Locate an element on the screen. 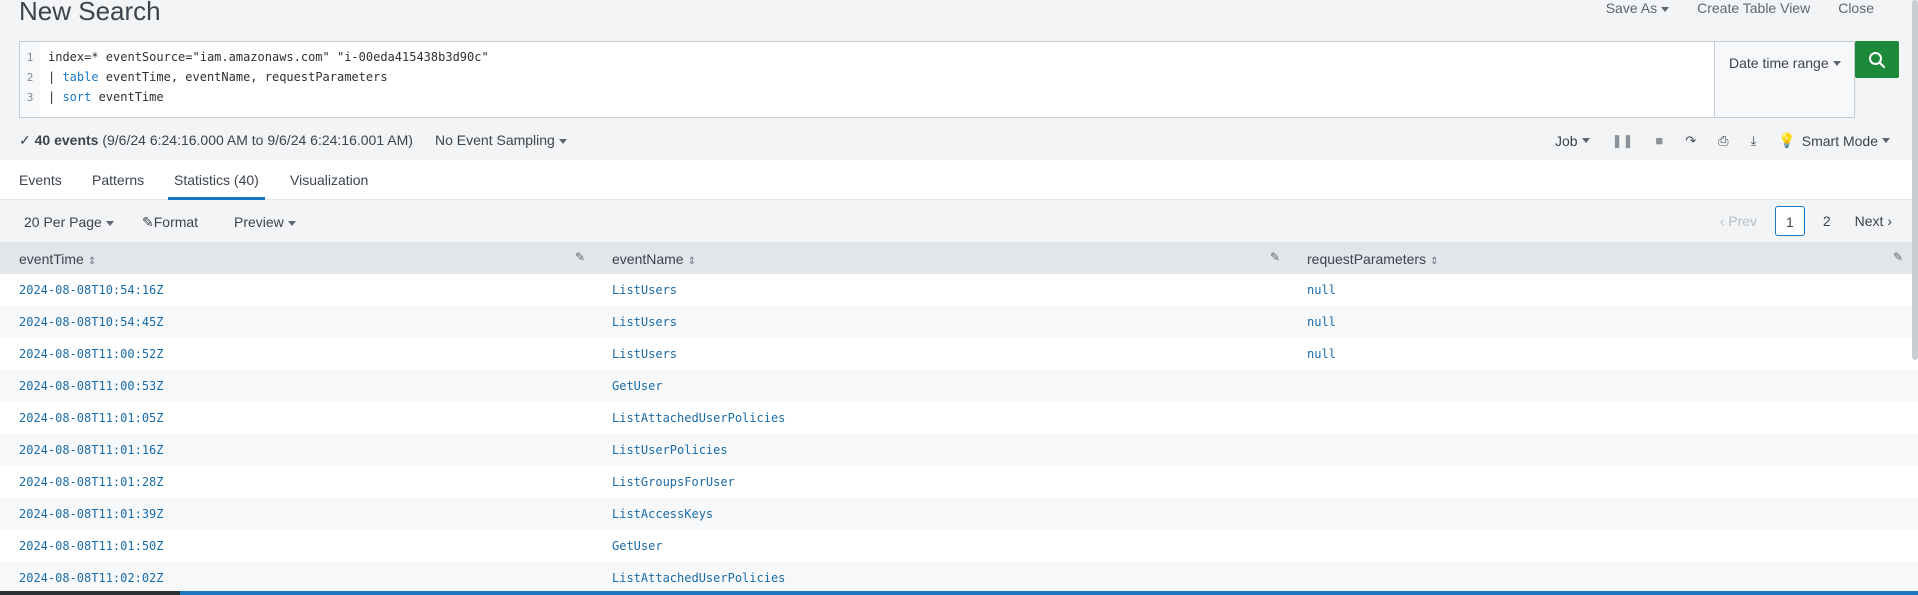 The image size is (1918, 595). progress-fill is located at coordinates (1049, 593).